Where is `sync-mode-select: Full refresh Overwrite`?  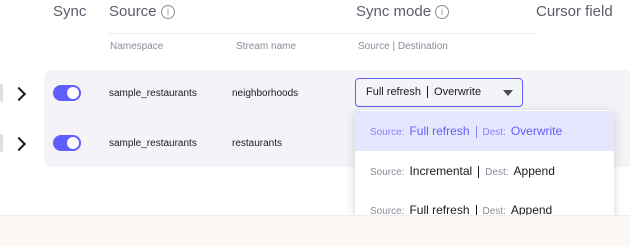
sync-mode-select: Full refresh Overwrite is located at coordinates (439, 92).